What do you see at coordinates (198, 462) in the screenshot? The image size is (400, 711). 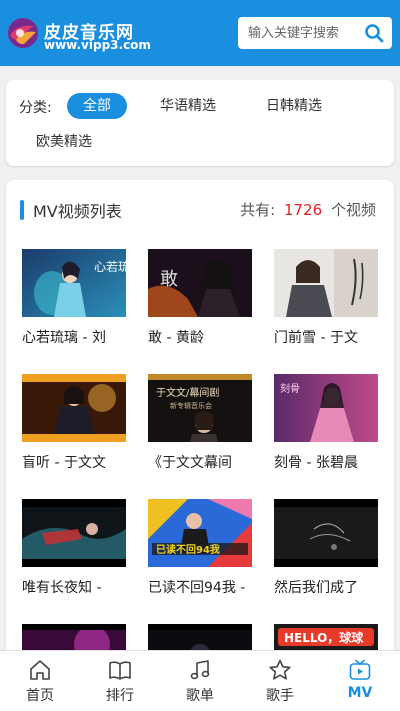 I see `mv-title: 《于文文幕间` at bounding box center [198, 462].